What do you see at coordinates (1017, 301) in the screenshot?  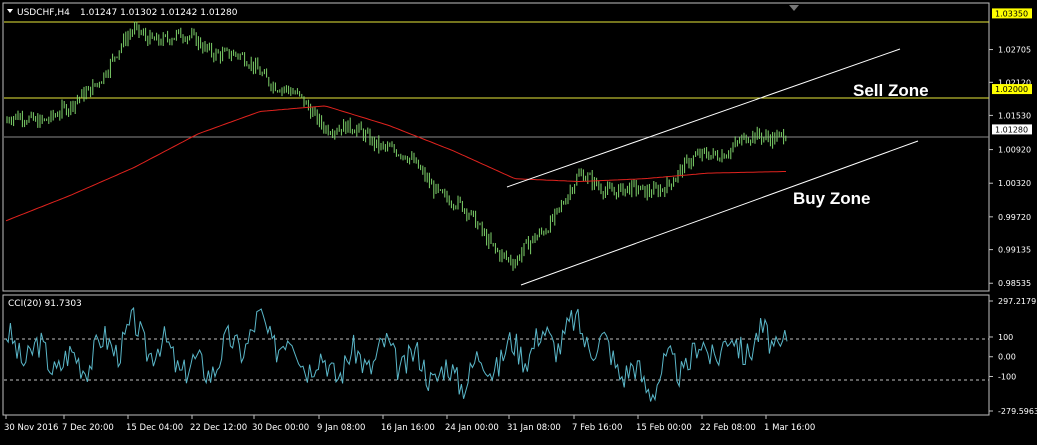 I see `cci-tick-label: 297.2179` at bounding box center [1017, 301].